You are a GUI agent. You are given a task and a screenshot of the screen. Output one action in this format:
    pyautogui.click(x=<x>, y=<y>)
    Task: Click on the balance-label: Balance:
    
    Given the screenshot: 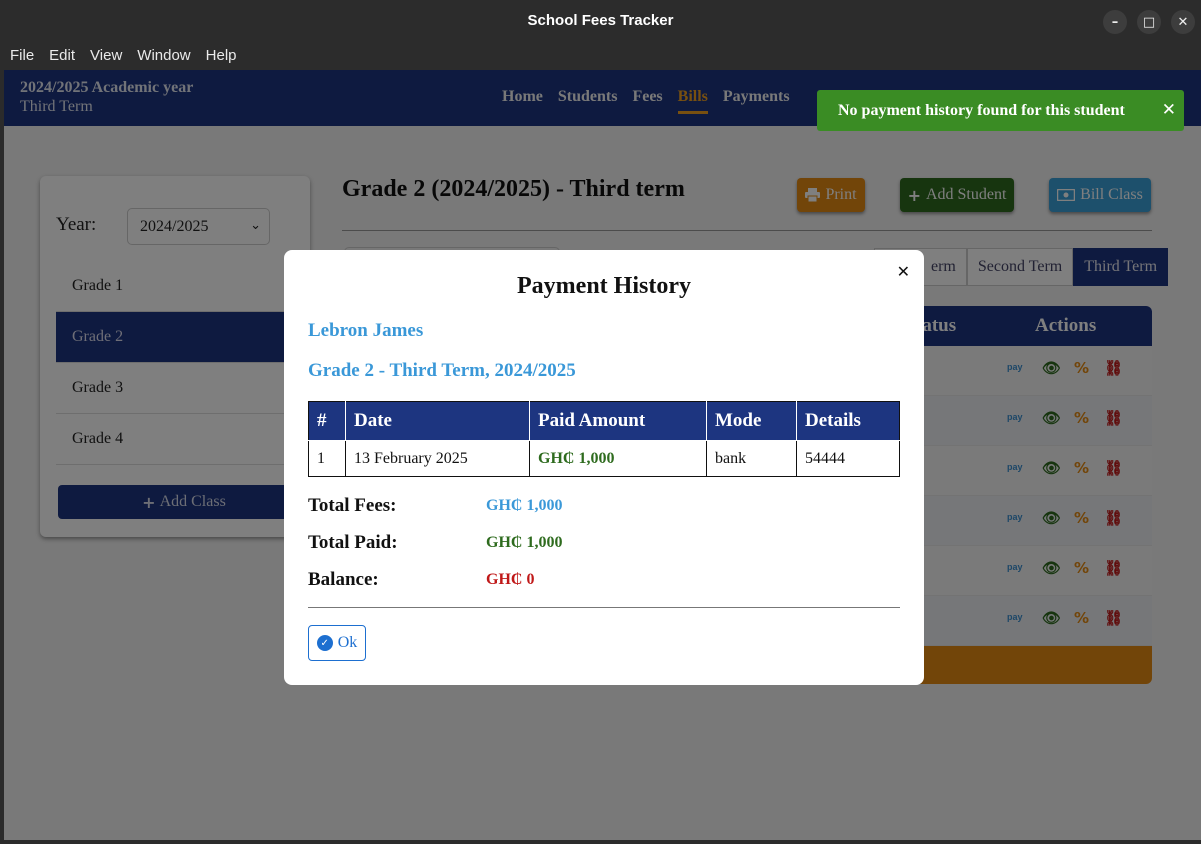 What is the action you would take?
    pyautogui.click(x=343, y=579)
    